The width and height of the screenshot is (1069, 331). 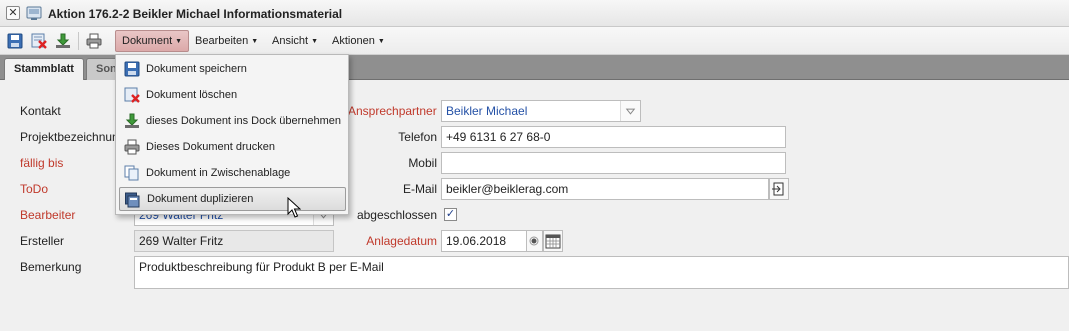 I want to click on label-todo: ToDo, so click(x=34, y=189).